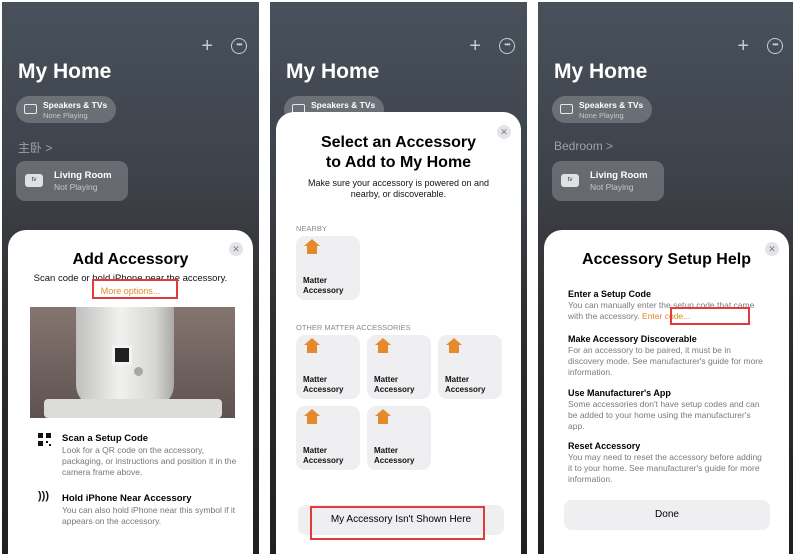 The width and height of the screenshot is (793, 554). Describe the element at coordinates (610, 294) in the screenshot. I see `enter-setup-code-title: Enter a Setup Code` at that location.